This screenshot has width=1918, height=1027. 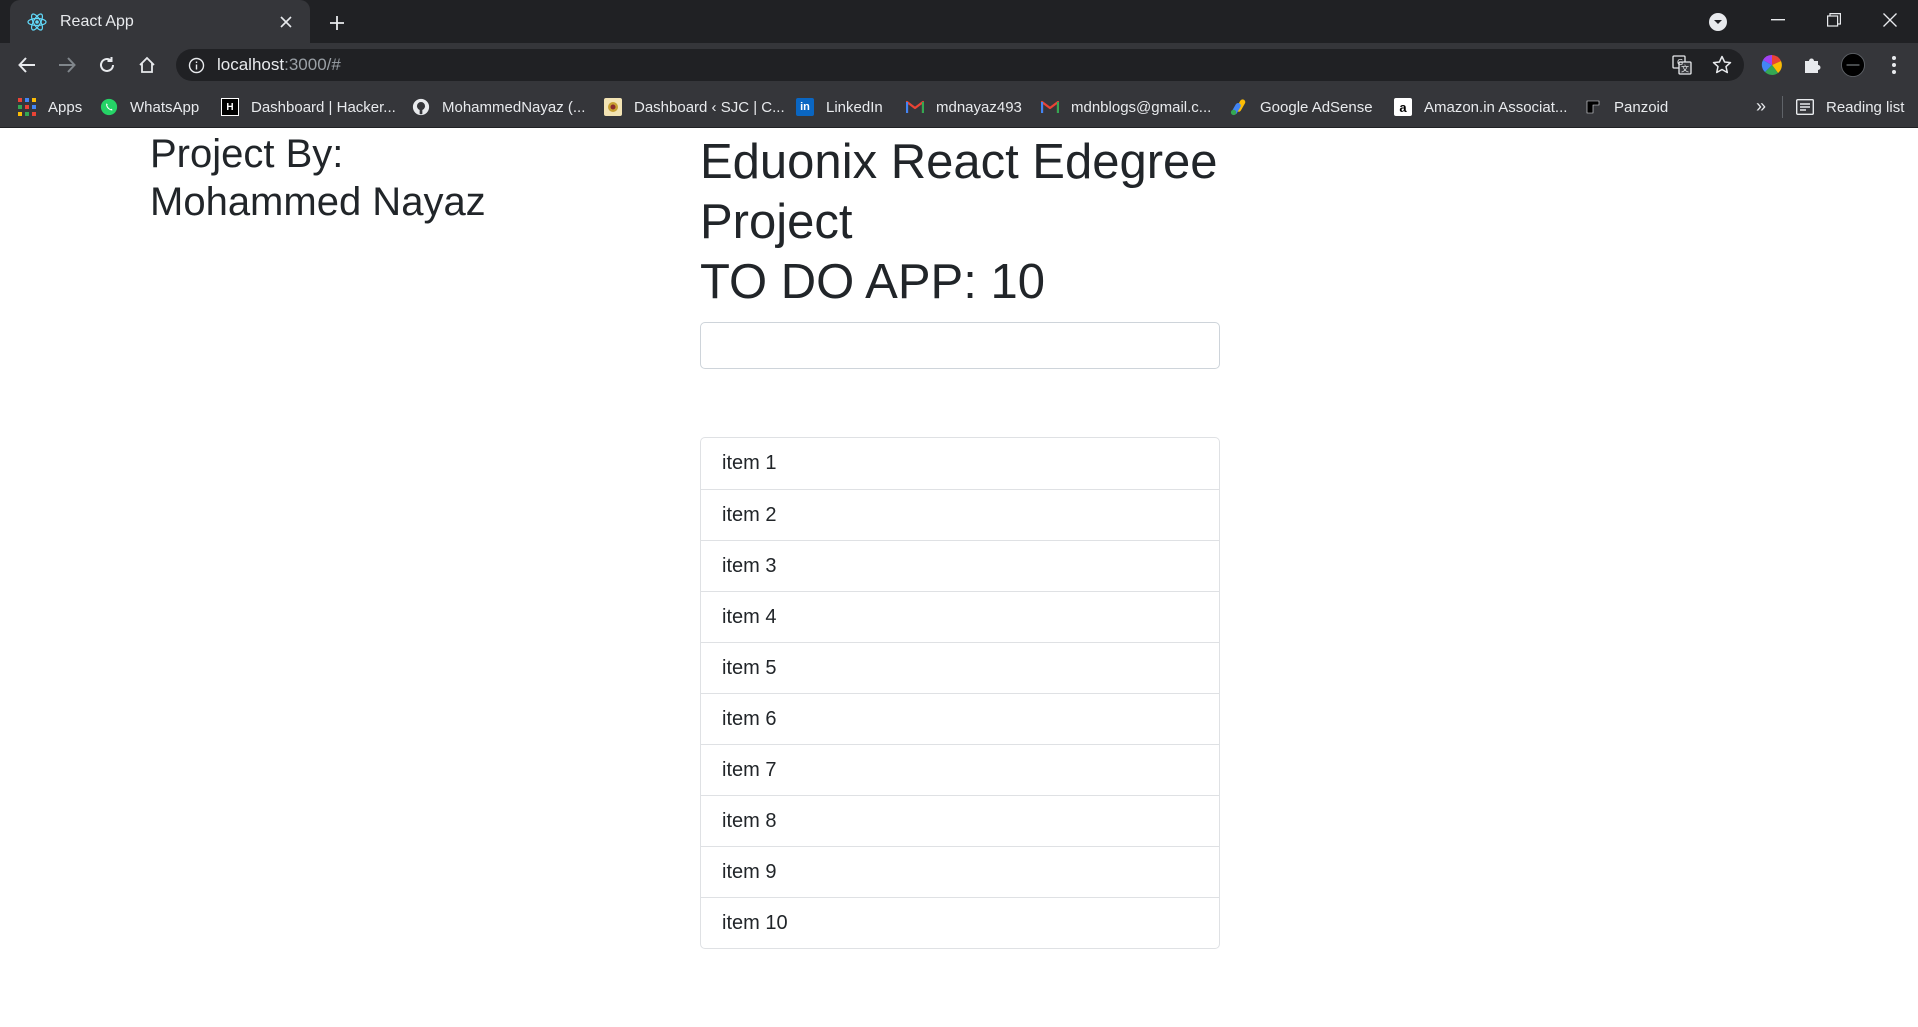 I want to click on bookmark-panzoid: Panzoid, so click(x=1626, y=107).